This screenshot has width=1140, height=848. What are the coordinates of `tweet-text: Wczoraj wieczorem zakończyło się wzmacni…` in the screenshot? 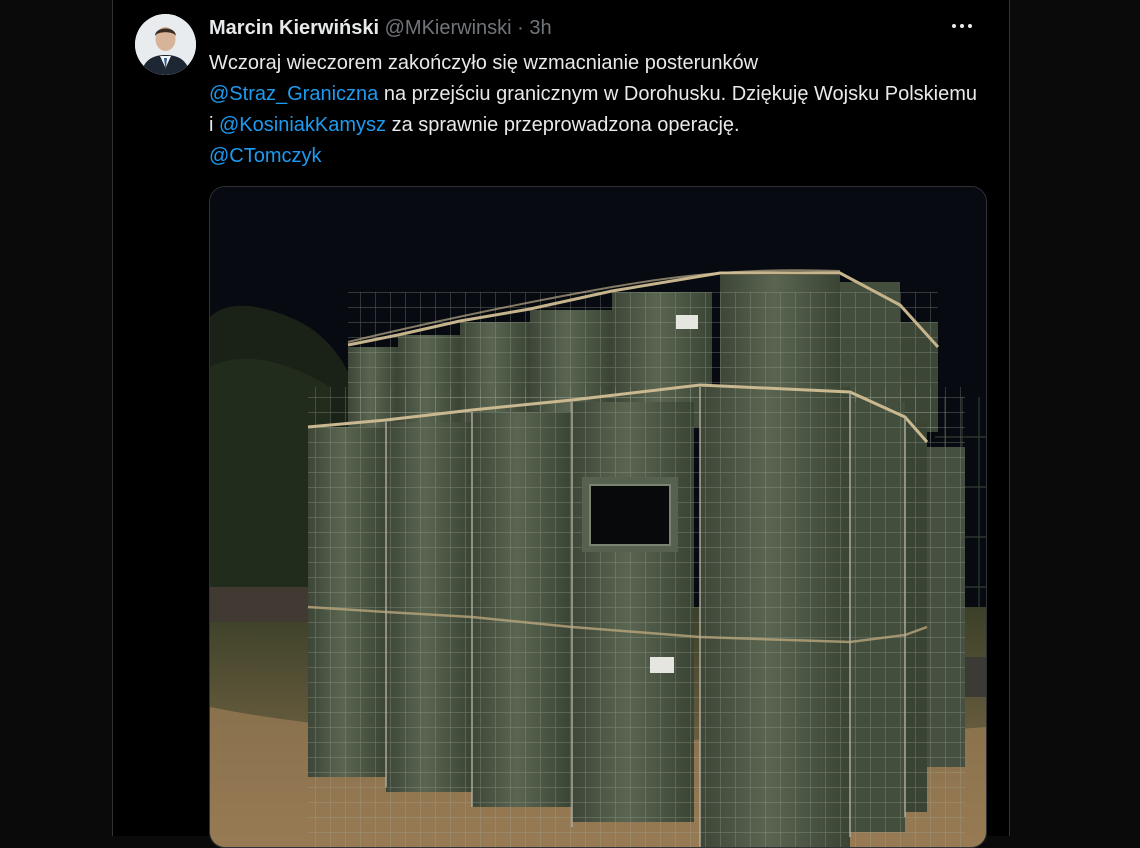 It's located at (594, 110).